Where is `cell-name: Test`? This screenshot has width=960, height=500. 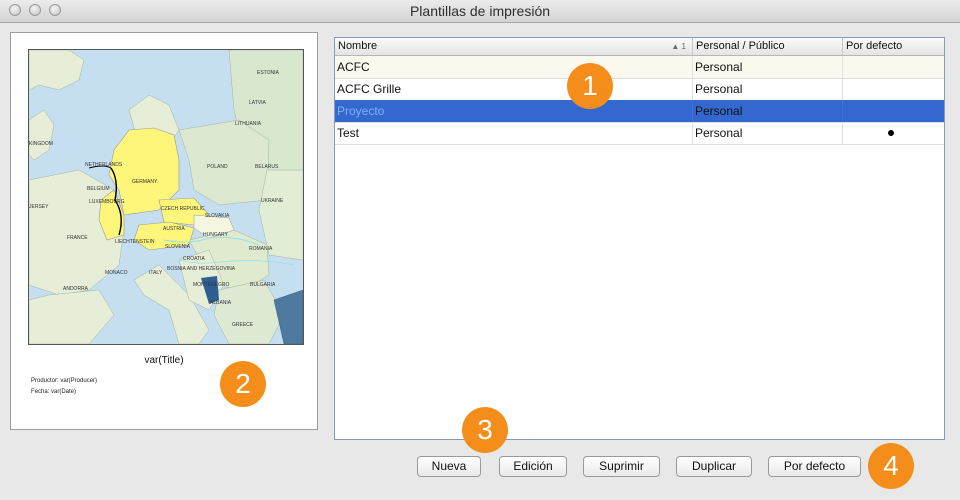
cell-name: Test is located at coordinates (514, 133).